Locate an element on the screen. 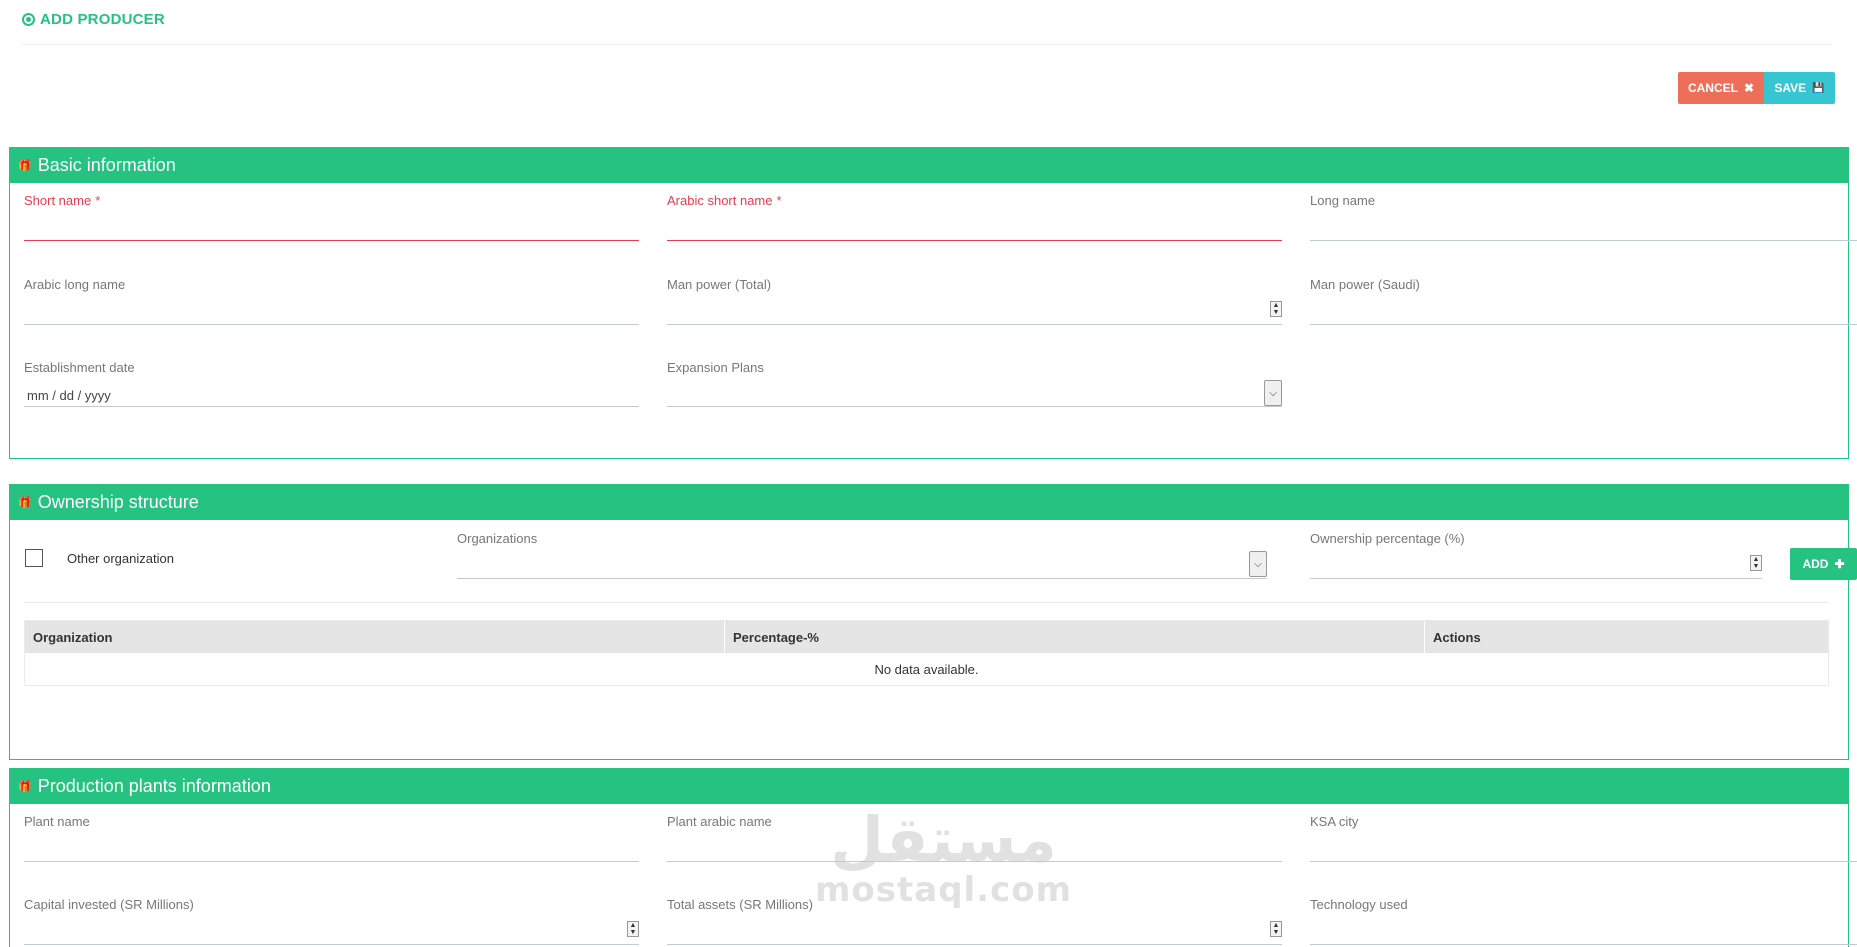  total-assets-field: Total assets (SR Millions) ▲ ▼ is located at coordinates (974, 922).